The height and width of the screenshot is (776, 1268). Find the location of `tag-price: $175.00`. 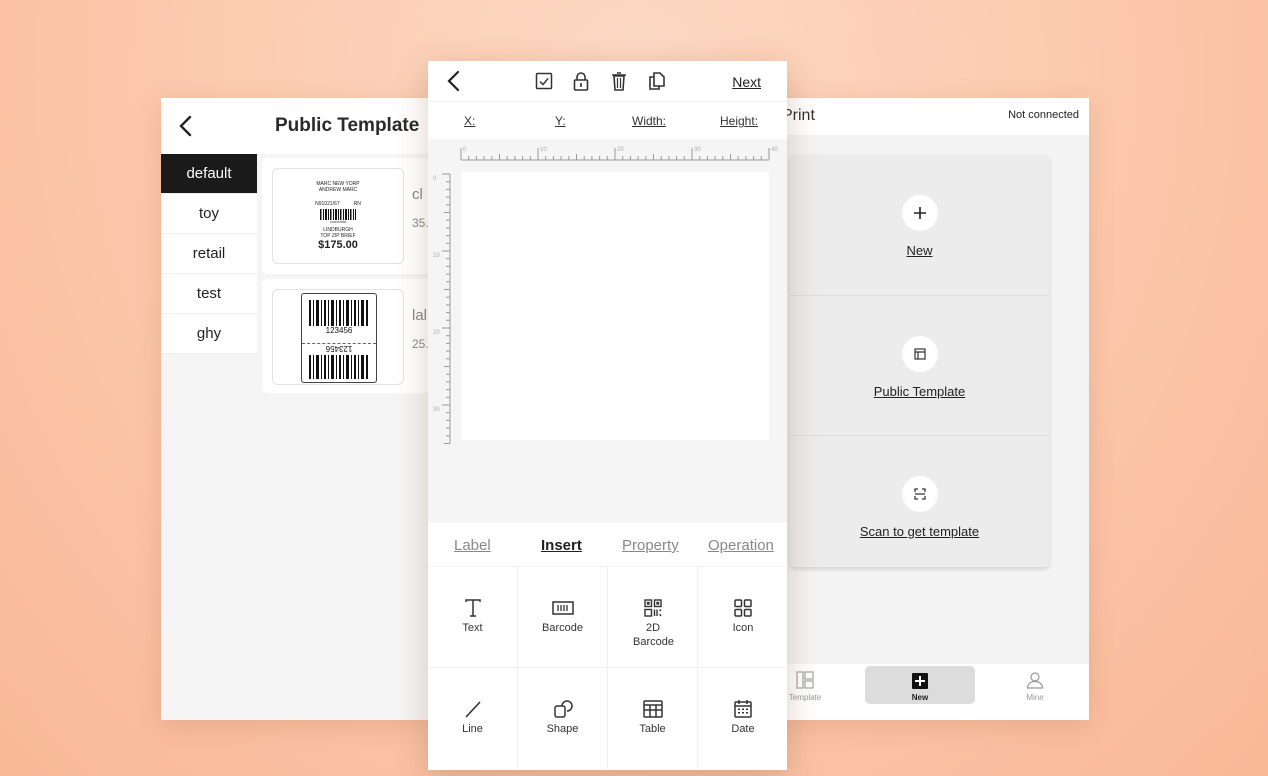

tag-price: $175.00 is located at coordinates (338, 245).